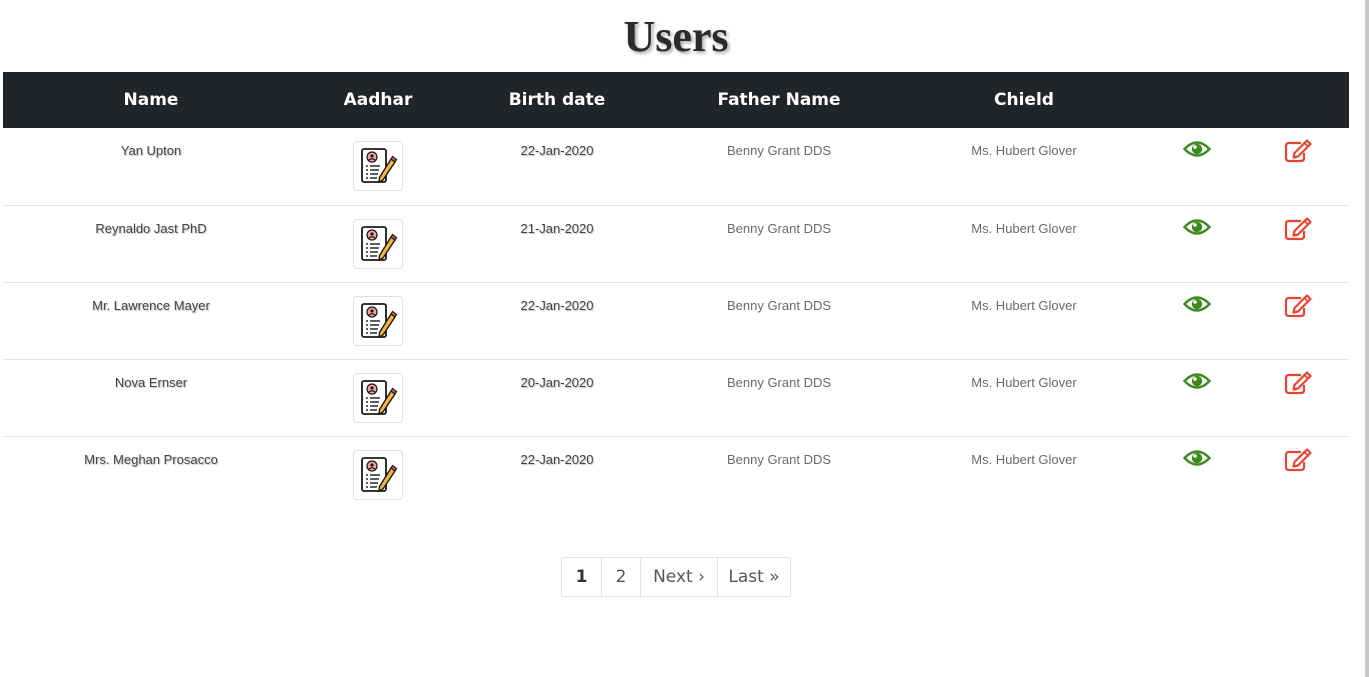 Image resolution: width=1369 pixels, height=677 pixels. What do you see at coordinates (620, 577) in the screenshot?
I see `page-link-2: 2` at bounding box center [620, 577].